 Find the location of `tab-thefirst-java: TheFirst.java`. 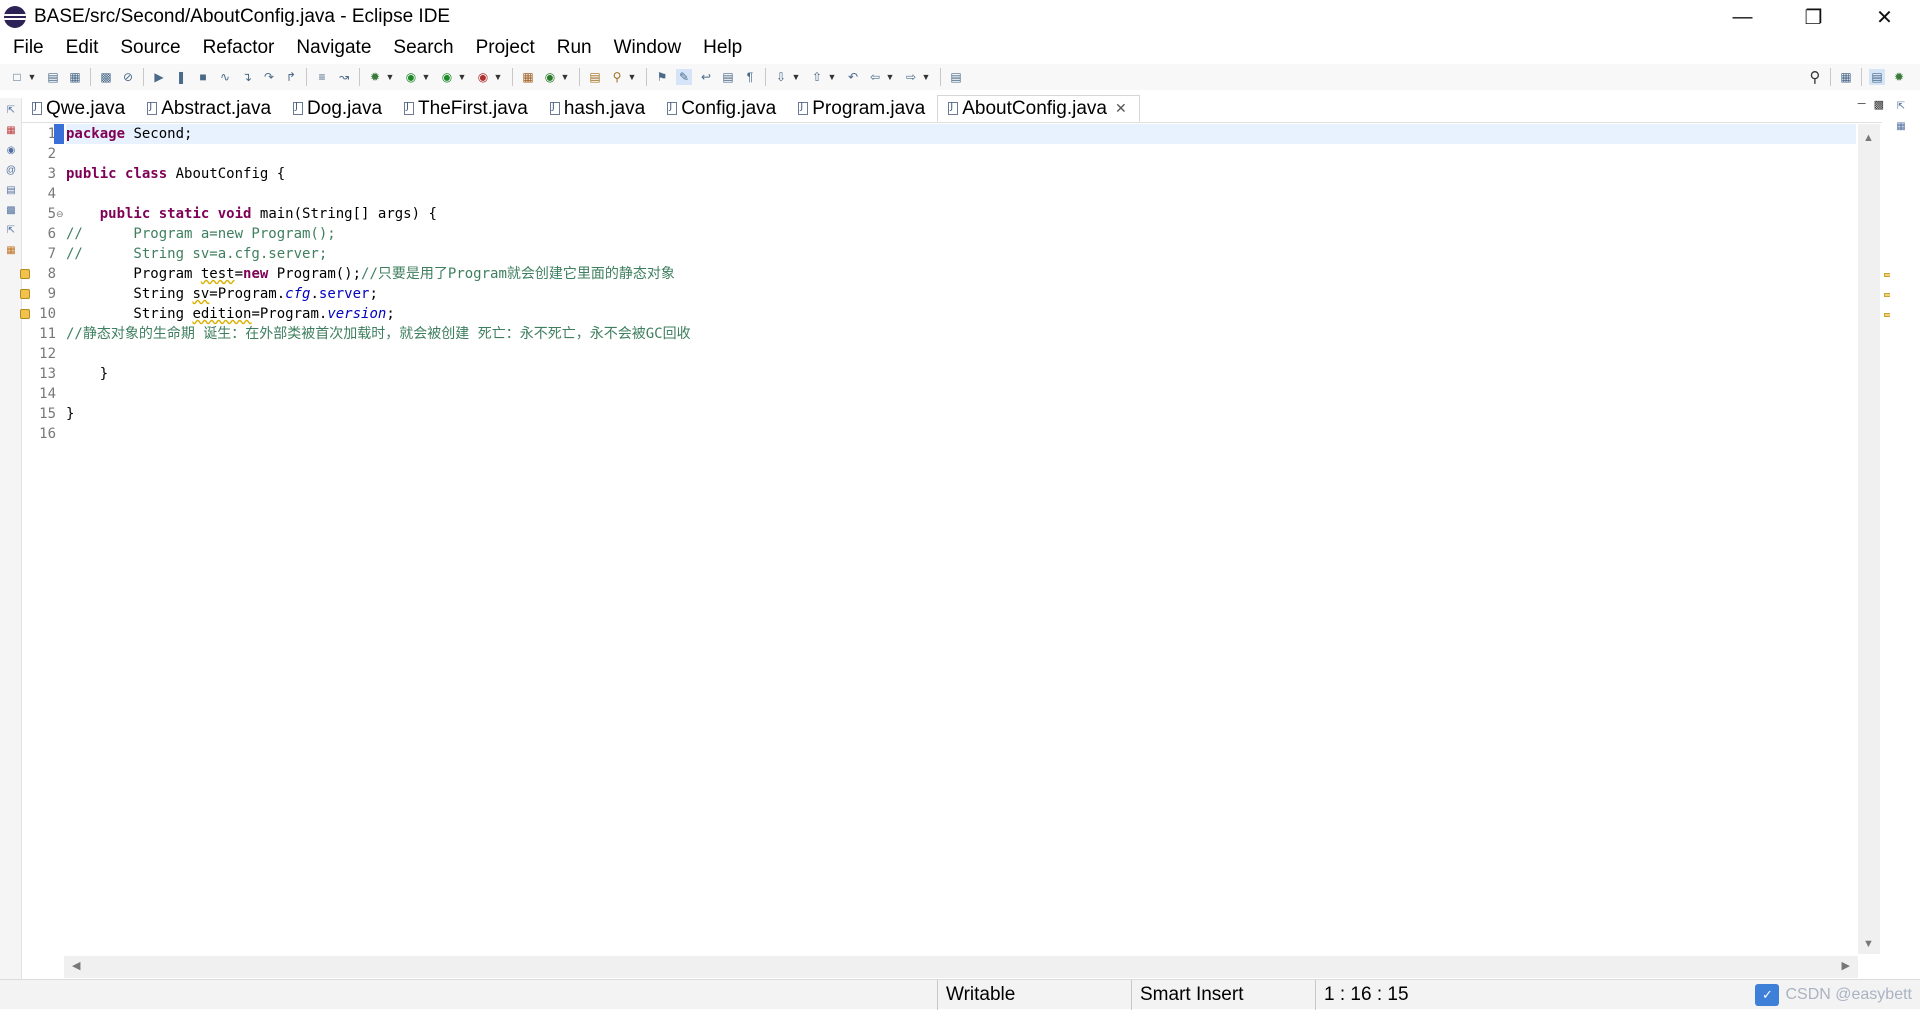

tab-thefirst-java: TheFirst.java is located at coordinates (467, 108).